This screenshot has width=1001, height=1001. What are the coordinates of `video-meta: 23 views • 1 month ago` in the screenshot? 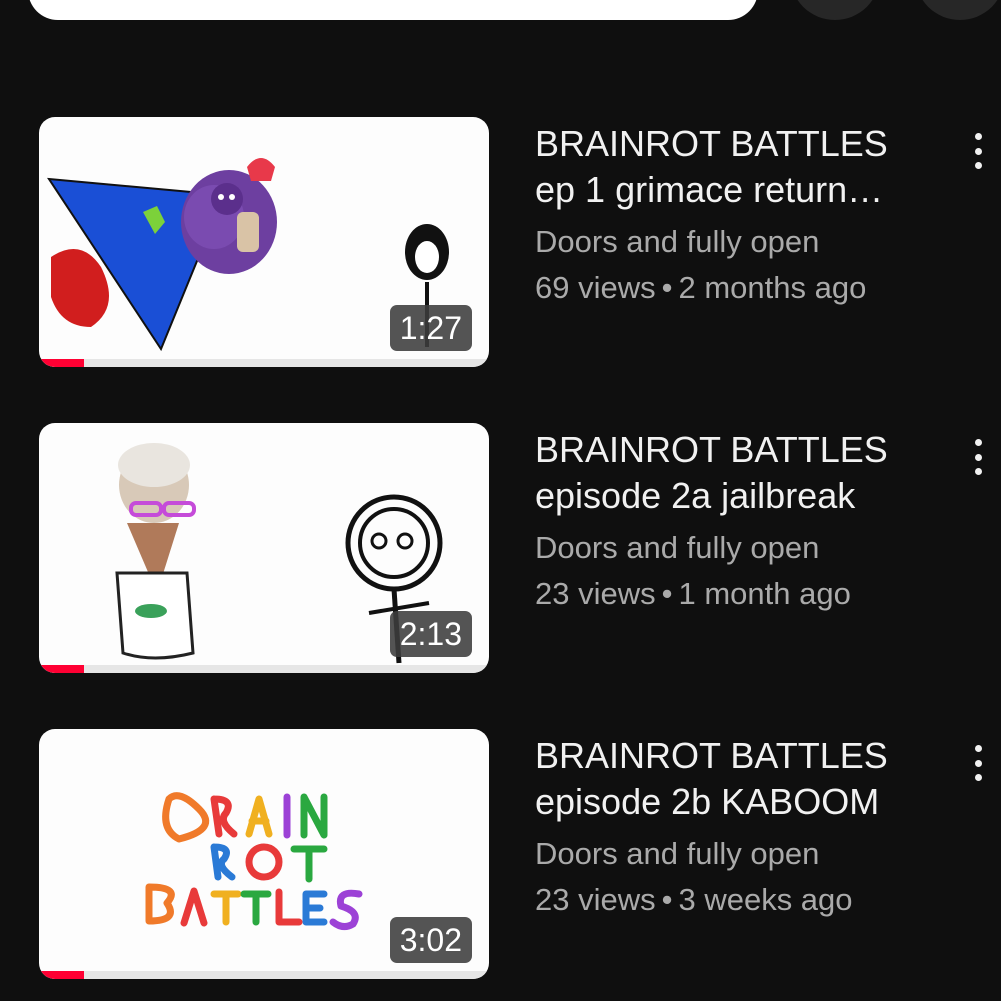 It's located at (735, 594).